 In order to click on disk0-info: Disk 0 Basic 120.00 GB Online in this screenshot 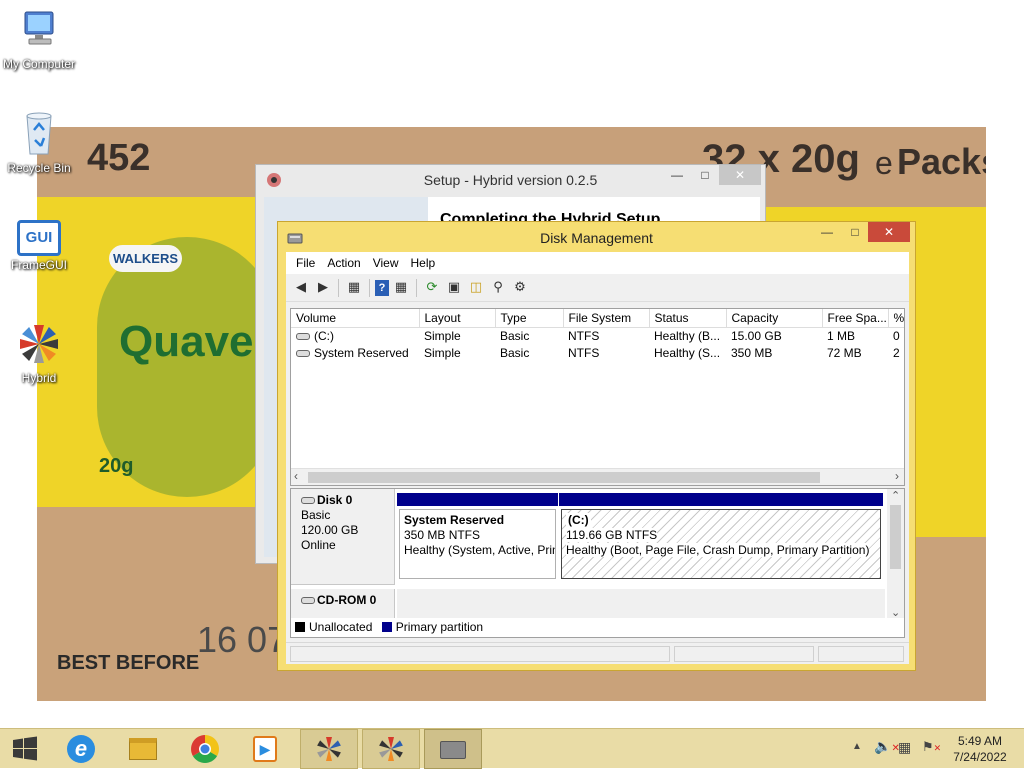, I will do `click(343, 537)`.